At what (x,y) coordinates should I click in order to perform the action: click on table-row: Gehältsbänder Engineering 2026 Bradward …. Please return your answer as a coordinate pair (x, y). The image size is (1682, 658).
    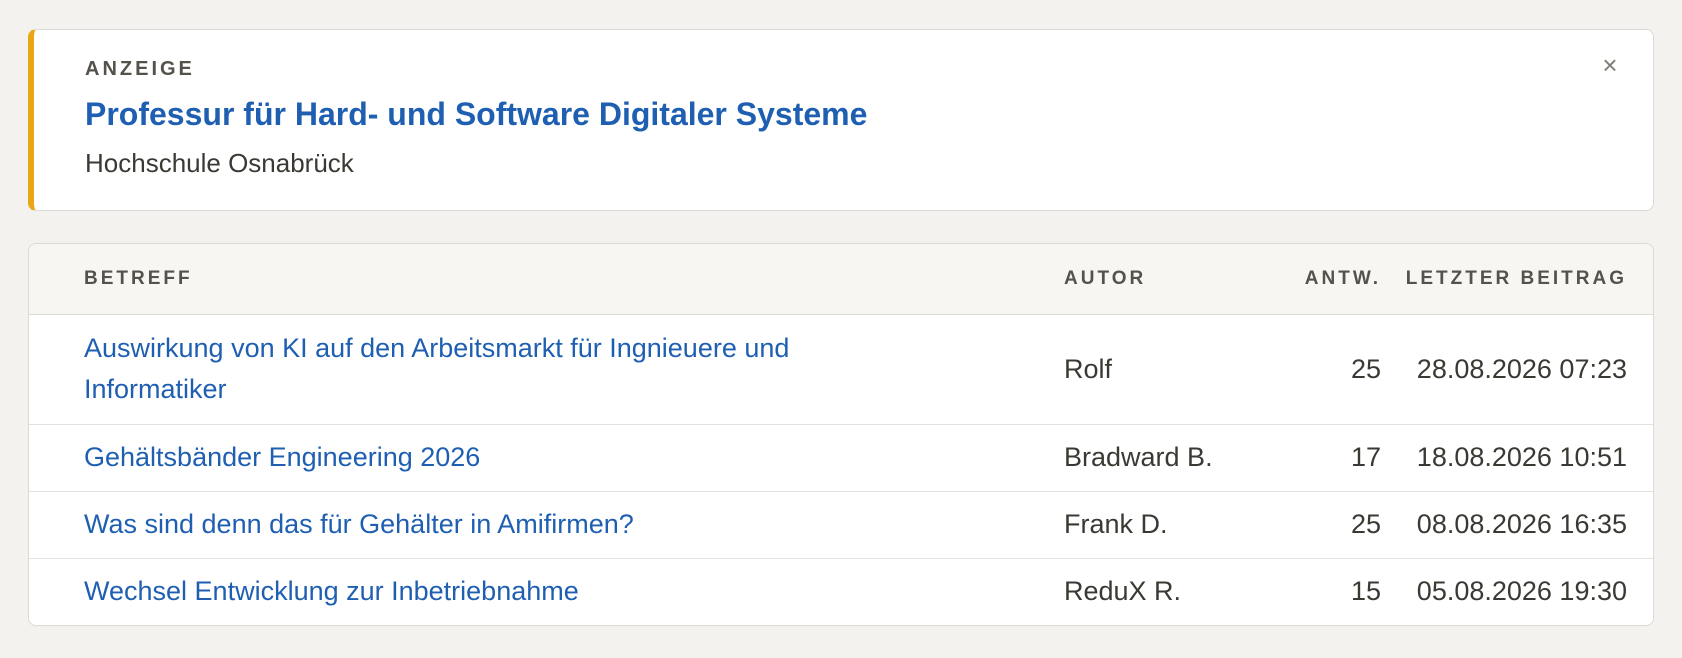
    Looking at the image, I should click on (841, 458).